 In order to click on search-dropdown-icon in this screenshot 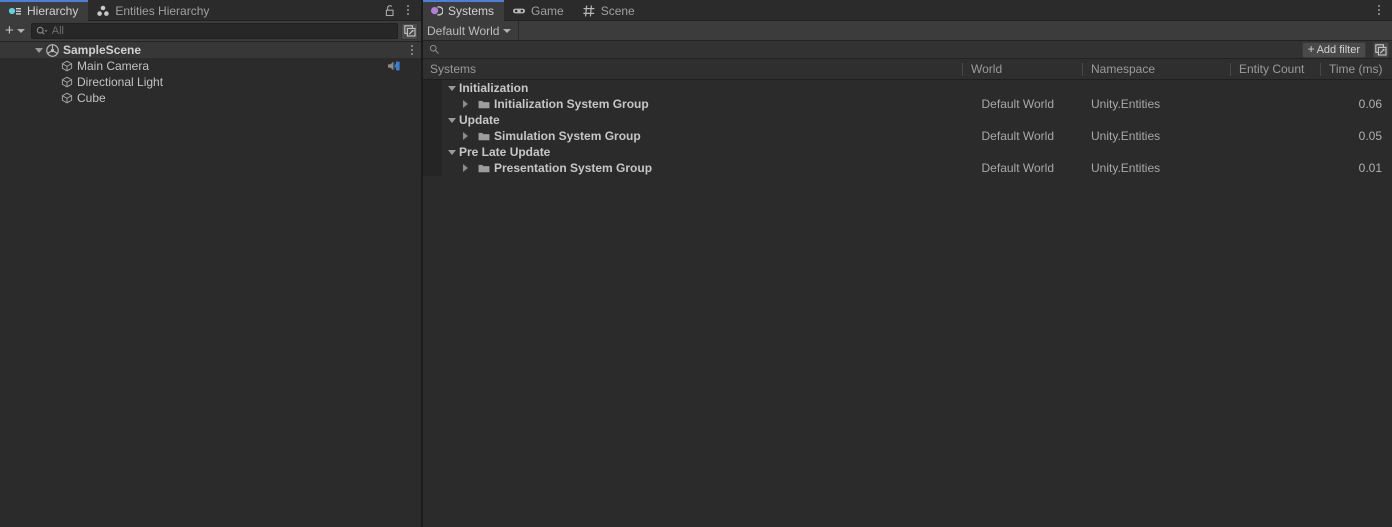, I will do `click(42, 31)`.